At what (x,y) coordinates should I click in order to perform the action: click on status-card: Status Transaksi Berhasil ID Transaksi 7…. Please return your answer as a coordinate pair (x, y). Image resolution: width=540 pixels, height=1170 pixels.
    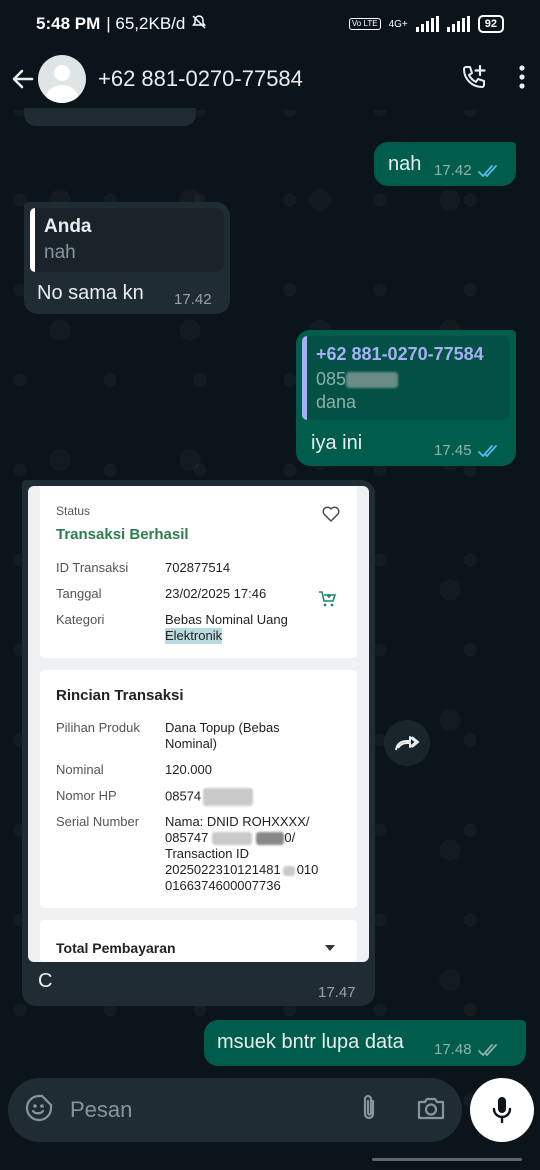
    Looking at the image, I should click on (198, 572).